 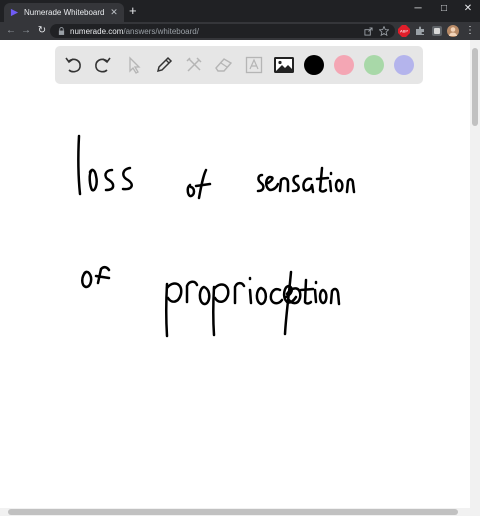 I want to click on adblock-badge-text: ABP, so click(x=404, y=31).